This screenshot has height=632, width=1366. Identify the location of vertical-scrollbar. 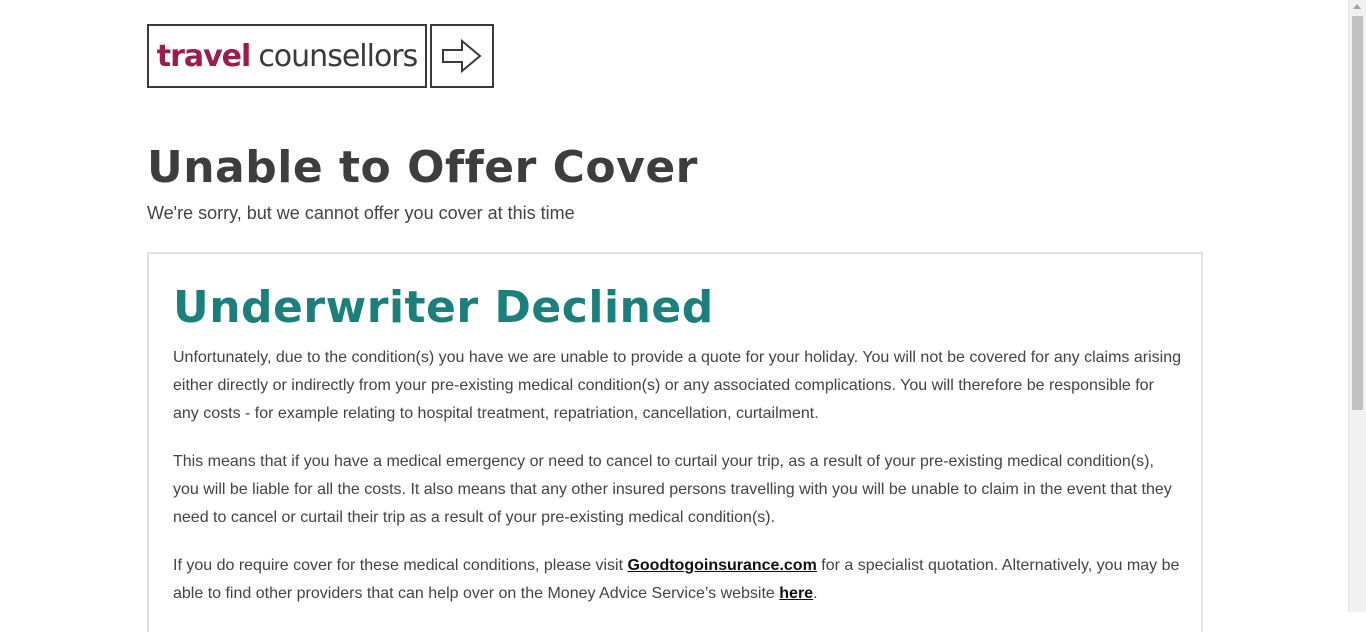
(1357, 306).